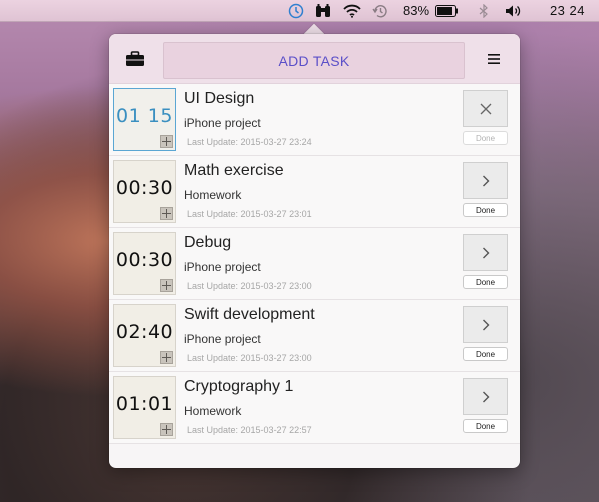  What do you see at coordinates (380, 11) in the screenshot?
I see `time-machine-icon` at bounding box center [380, 11].